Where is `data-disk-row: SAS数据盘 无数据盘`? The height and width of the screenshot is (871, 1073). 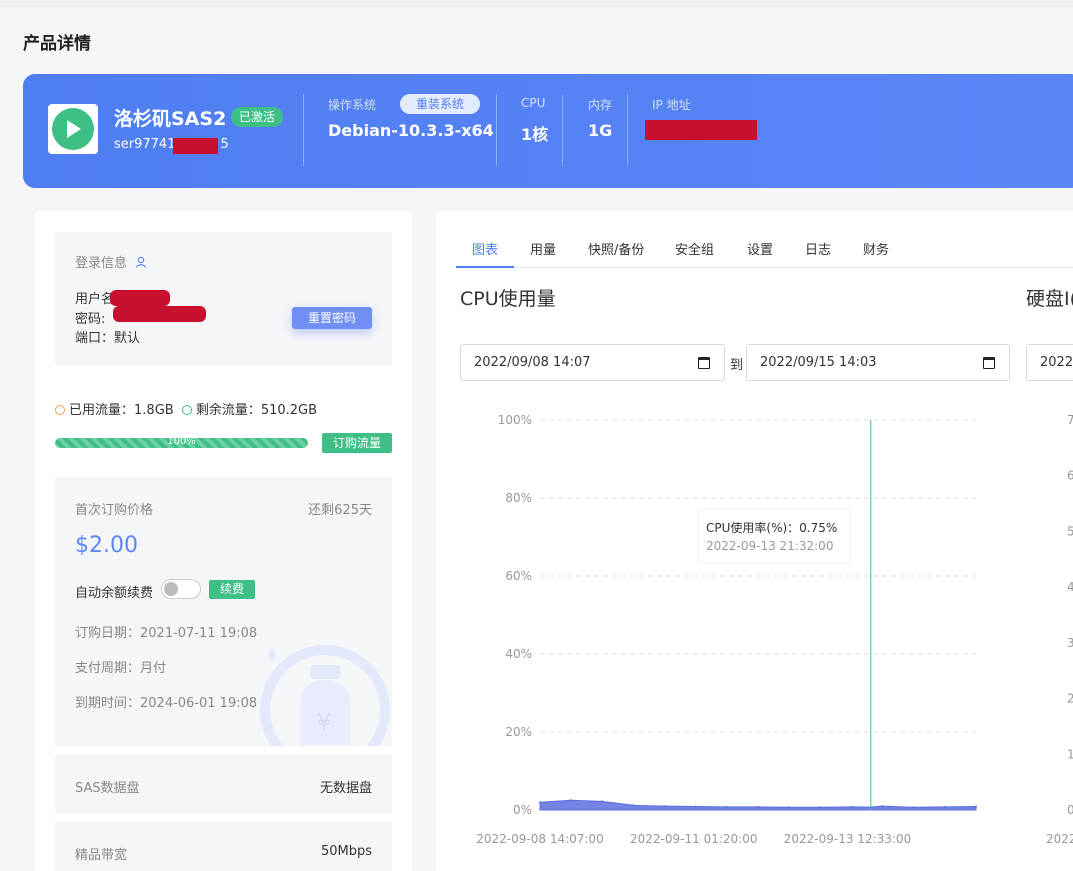
data-disk-row: SAS数据盘 无数据盘 is located at coordinates (223, 784).